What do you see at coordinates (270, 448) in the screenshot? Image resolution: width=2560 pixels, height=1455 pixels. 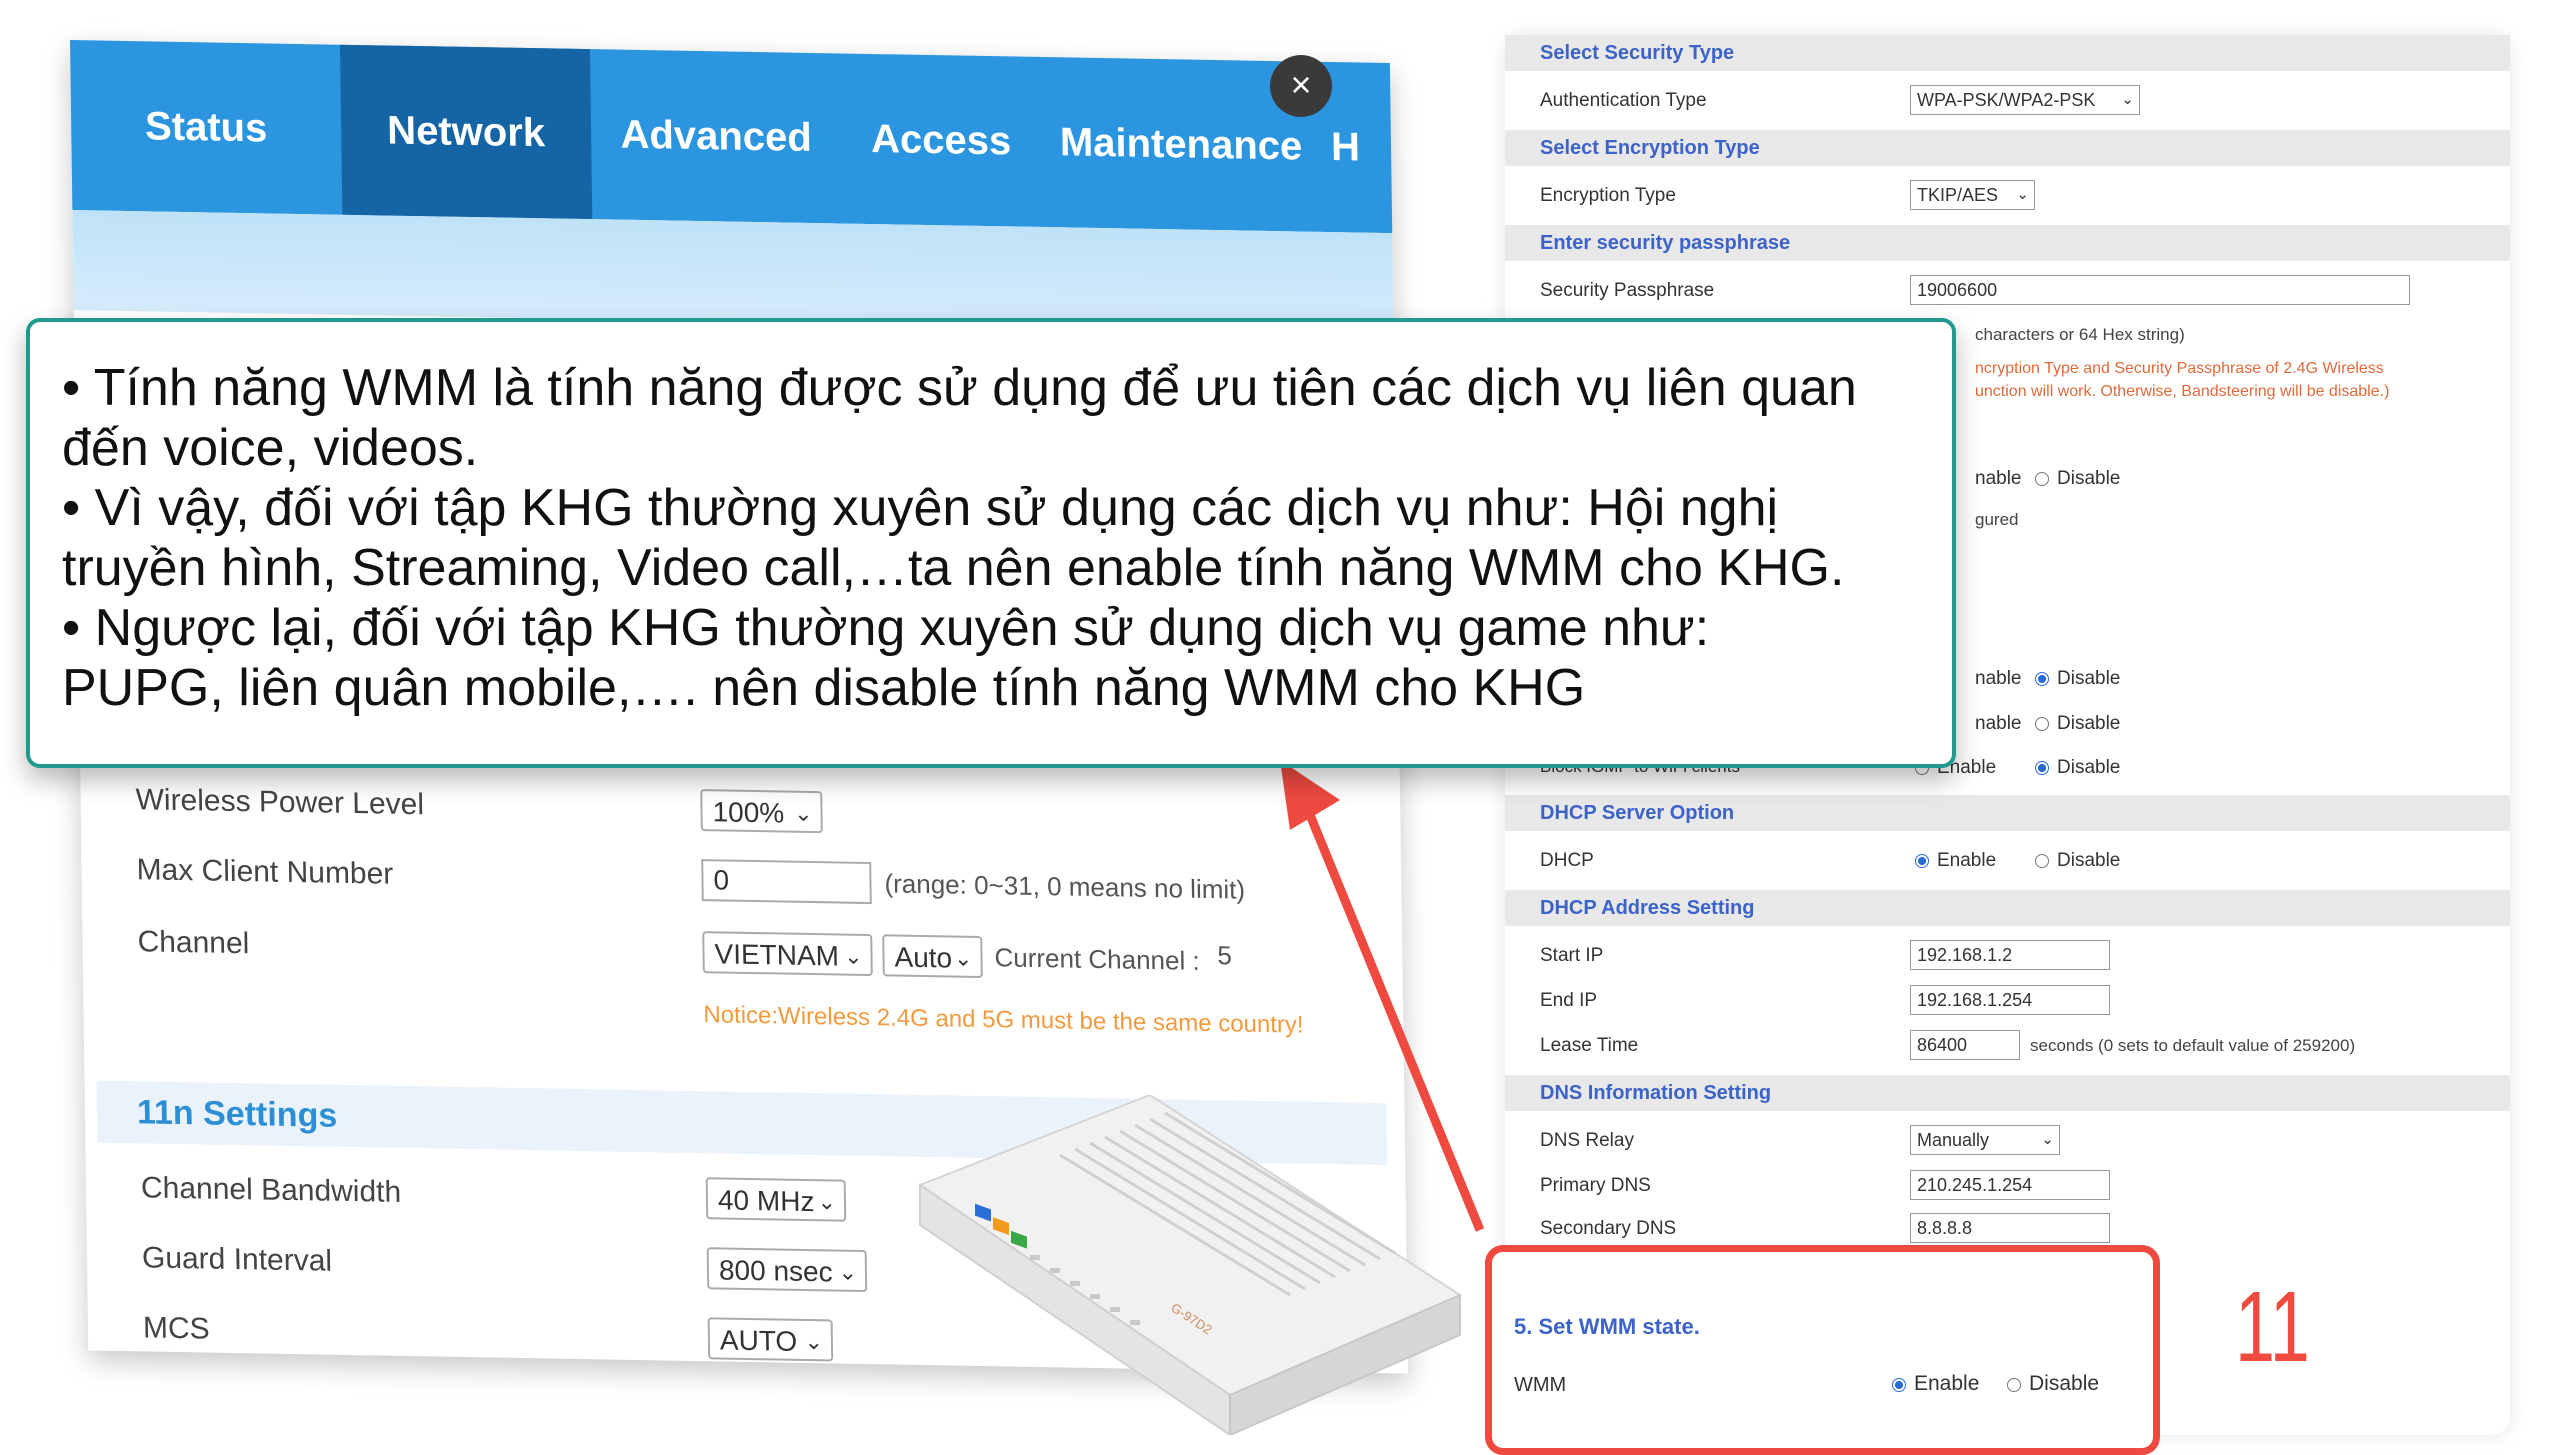 I see `callout-line-2: đến voice, videos.` at bounding box center [270, 448].